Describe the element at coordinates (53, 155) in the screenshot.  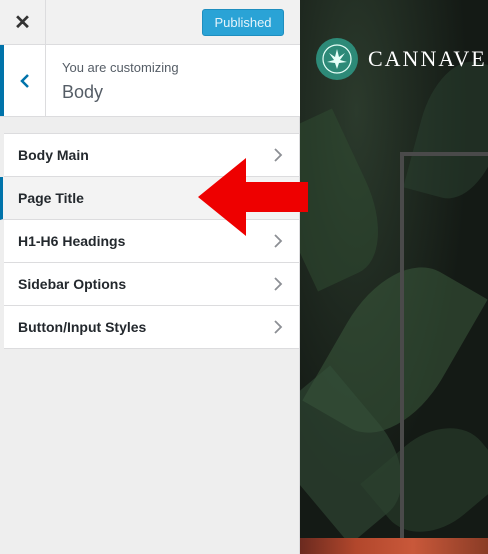
I see `menu-item-label: Body Main` at that location.